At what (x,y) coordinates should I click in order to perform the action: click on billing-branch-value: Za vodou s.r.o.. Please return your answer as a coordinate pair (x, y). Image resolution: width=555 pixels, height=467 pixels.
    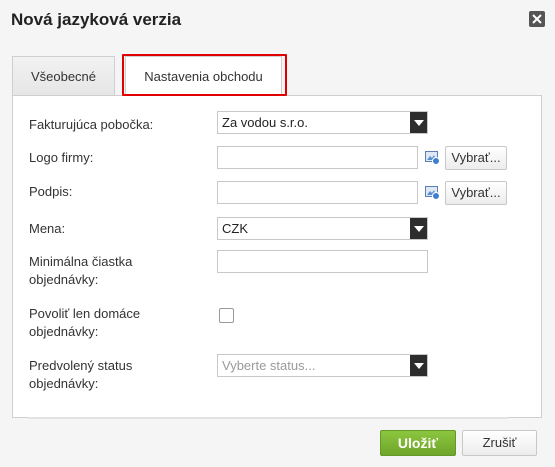
    Looking at the image, I should click on (265, 122).